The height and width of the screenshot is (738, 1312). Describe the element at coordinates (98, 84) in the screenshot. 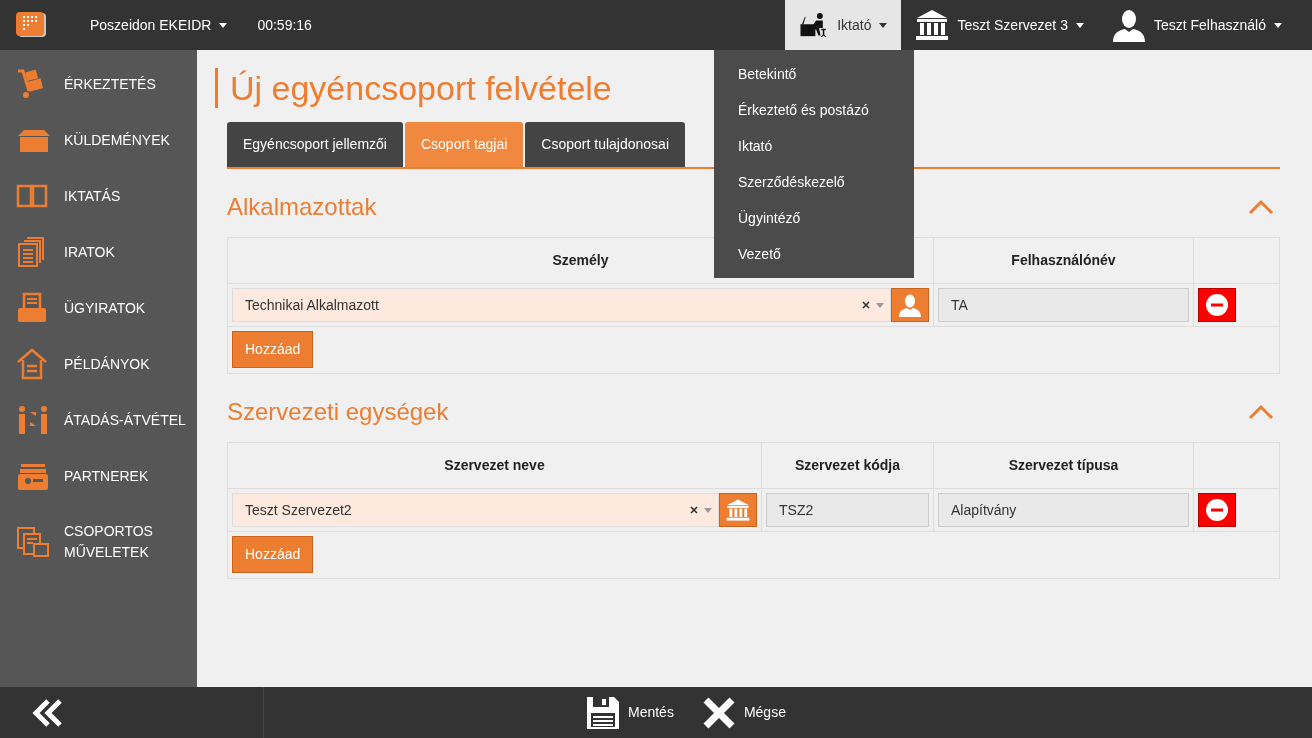

I see `sidebar-item: ÉRKEZTETÉS` at that location.